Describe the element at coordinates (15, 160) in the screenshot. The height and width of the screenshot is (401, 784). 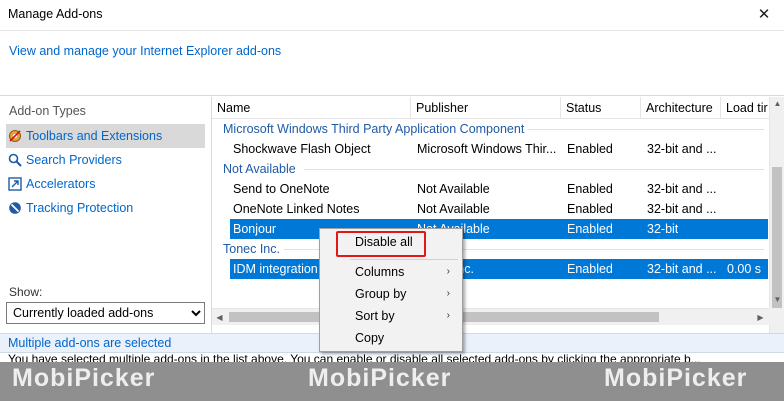
I see `search-providers-icon` at that location.